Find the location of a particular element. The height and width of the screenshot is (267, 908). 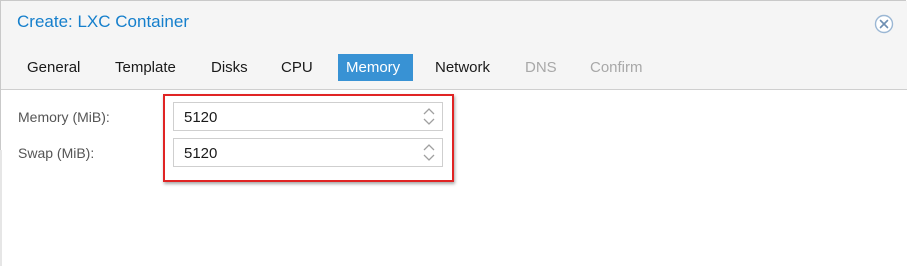

tab-memory: Memory is located at coordinates (375, 67).